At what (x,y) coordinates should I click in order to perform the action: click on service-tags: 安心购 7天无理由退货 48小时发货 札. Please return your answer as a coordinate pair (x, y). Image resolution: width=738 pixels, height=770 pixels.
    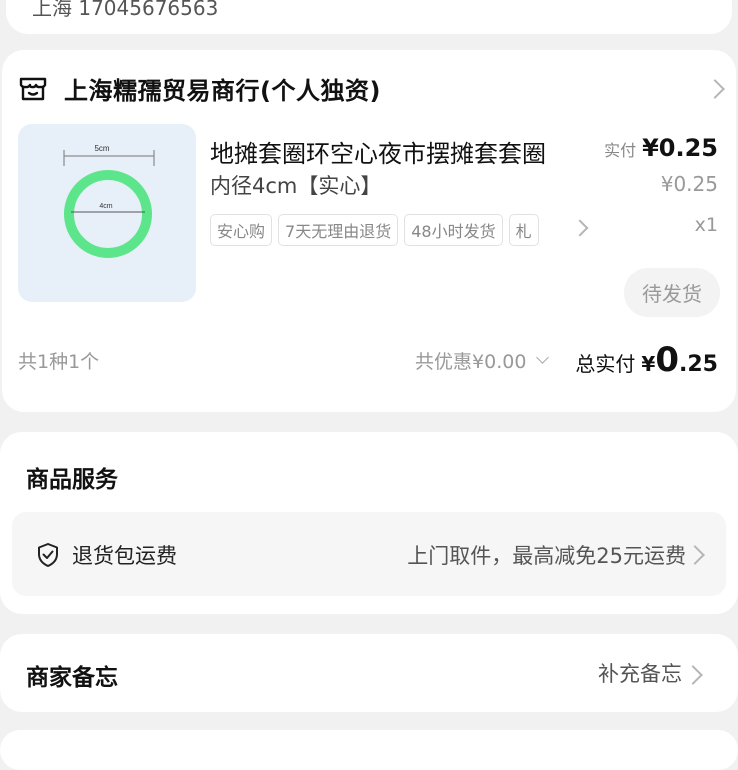
    Looking at the image, I should click on (396, 230).